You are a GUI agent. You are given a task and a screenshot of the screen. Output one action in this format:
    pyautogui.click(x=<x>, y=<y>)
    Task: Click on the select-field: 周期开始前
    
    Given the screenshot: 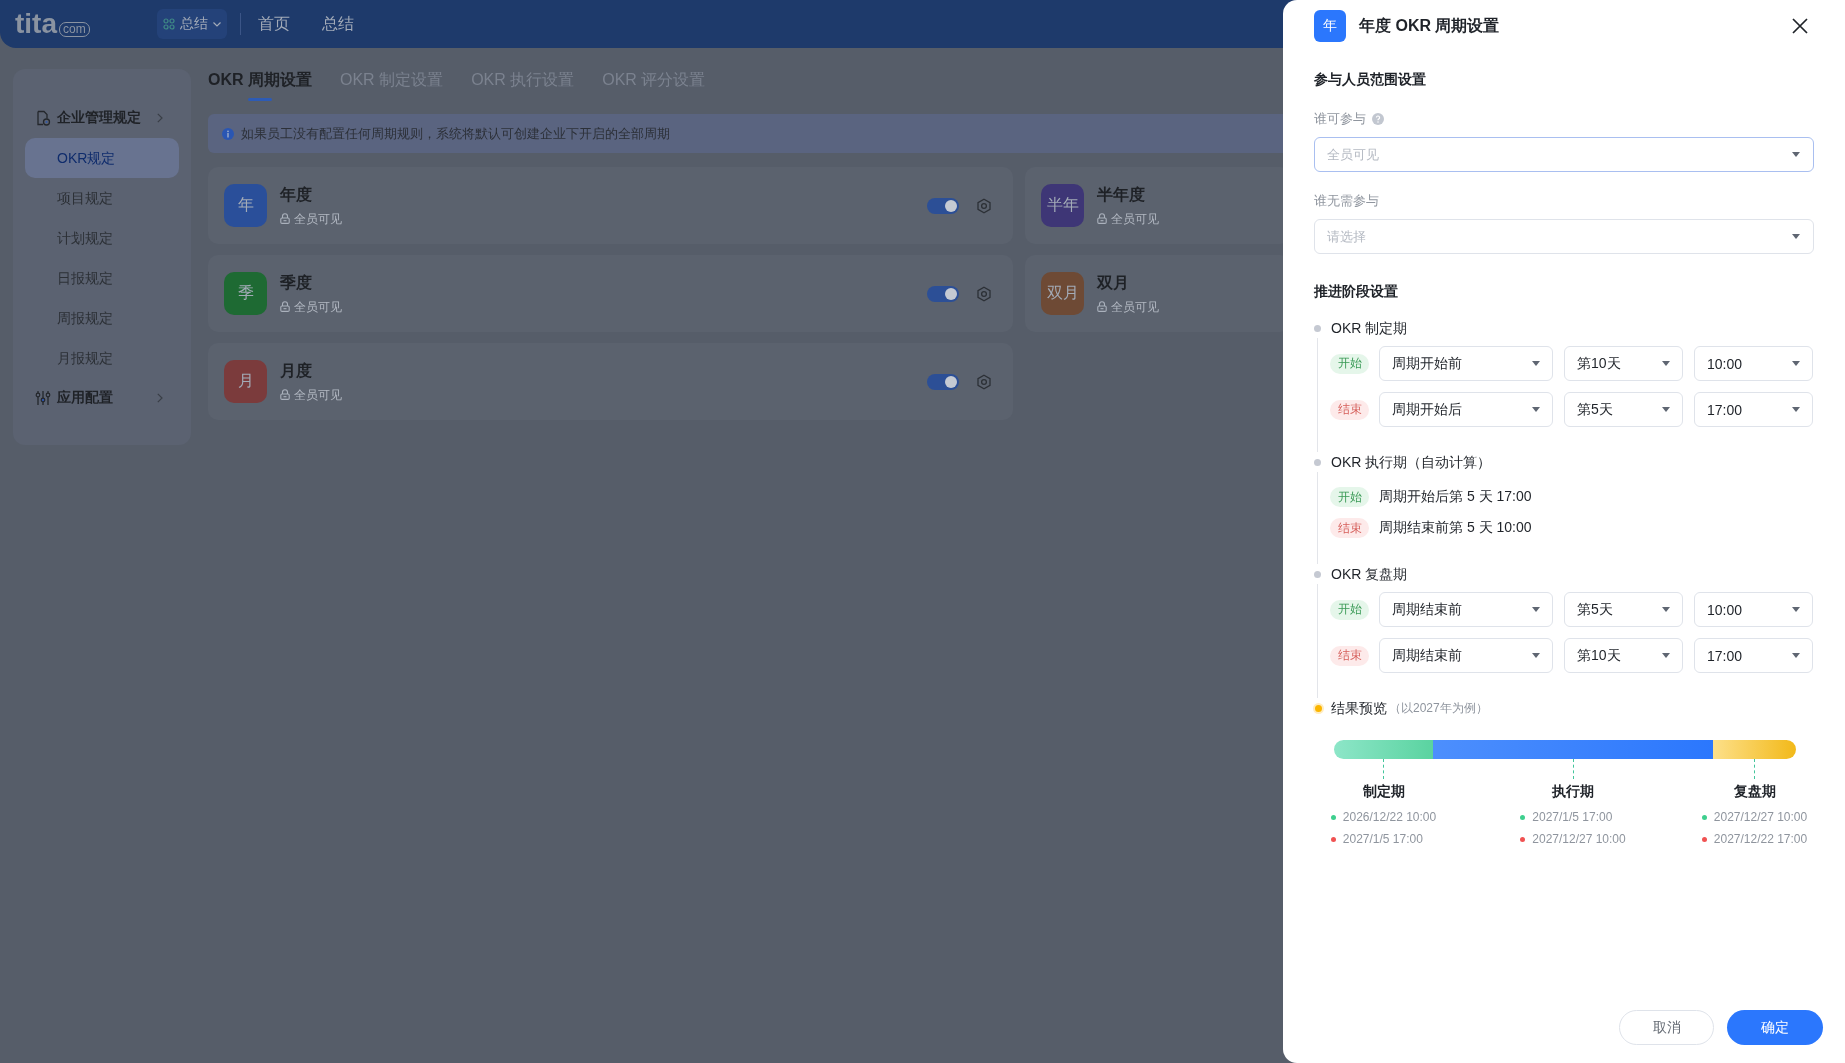 What is the action you would take?
    pyautogui.click(x=1466, y=363)
    